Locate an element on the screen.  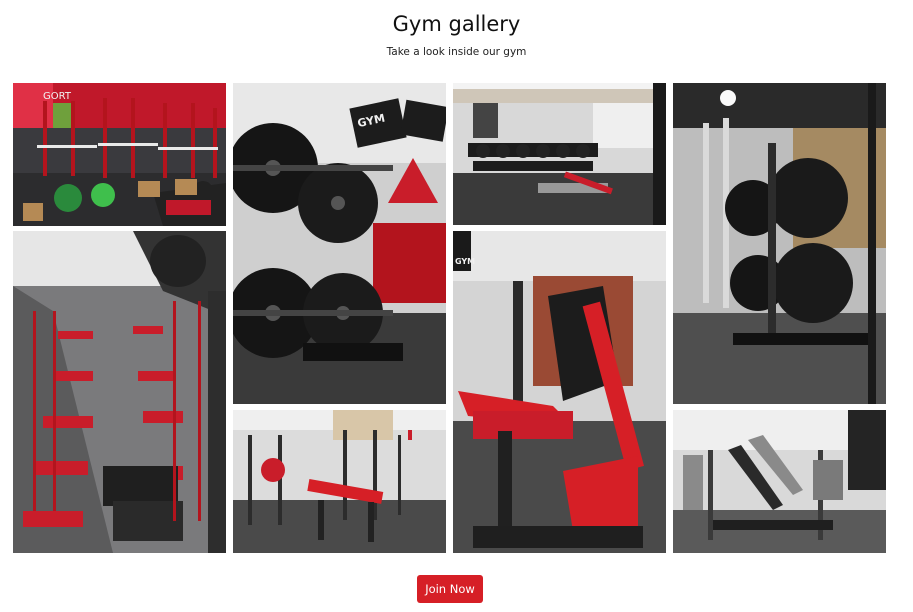
gallery-photo-dumbbells is located at coordinates (559, 154).